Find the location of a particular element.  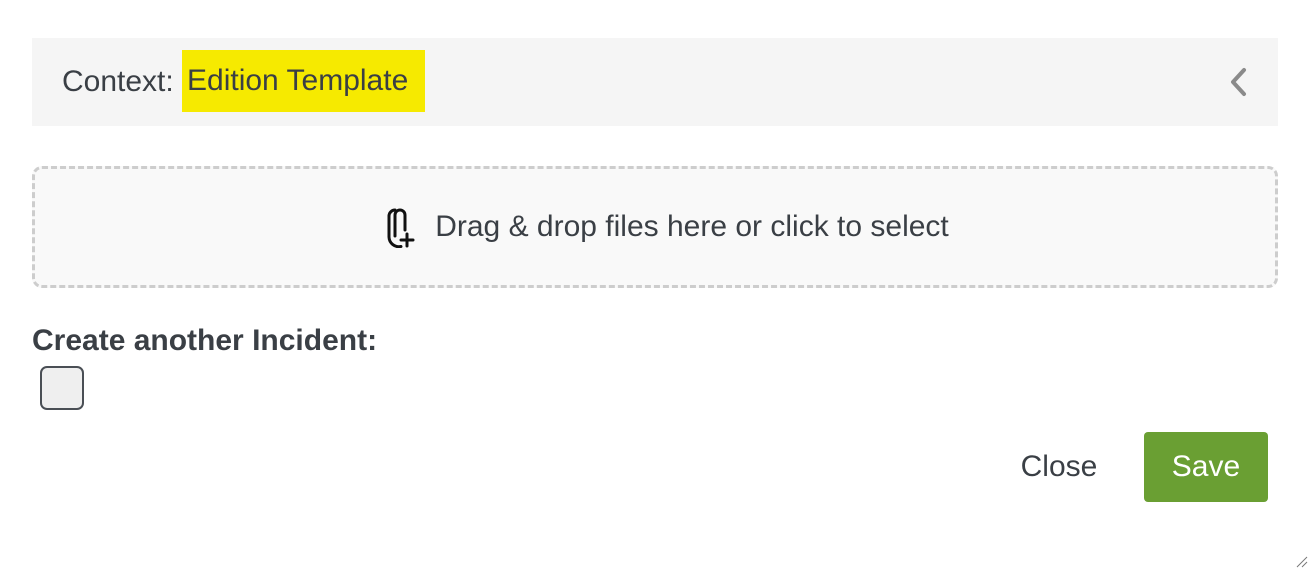

resize-handle-icon is located at coordinates (1301, 561).